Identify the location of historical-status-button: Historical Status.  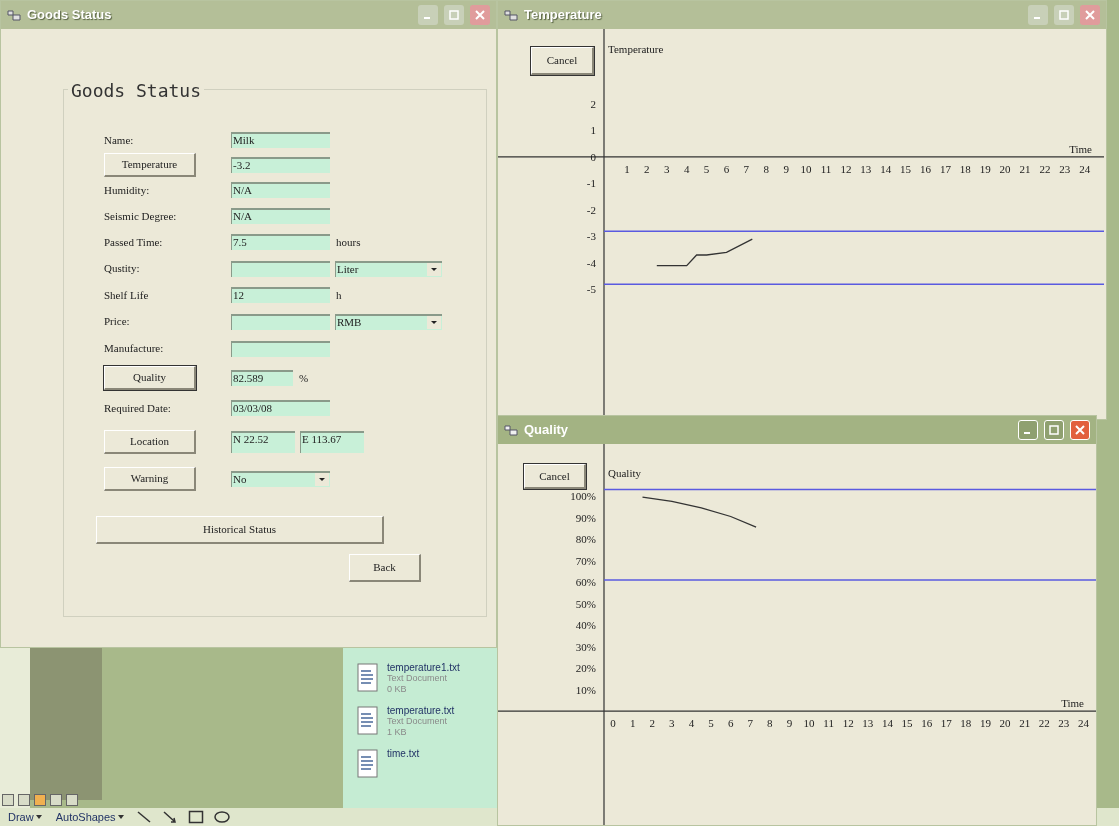
(240, 530).